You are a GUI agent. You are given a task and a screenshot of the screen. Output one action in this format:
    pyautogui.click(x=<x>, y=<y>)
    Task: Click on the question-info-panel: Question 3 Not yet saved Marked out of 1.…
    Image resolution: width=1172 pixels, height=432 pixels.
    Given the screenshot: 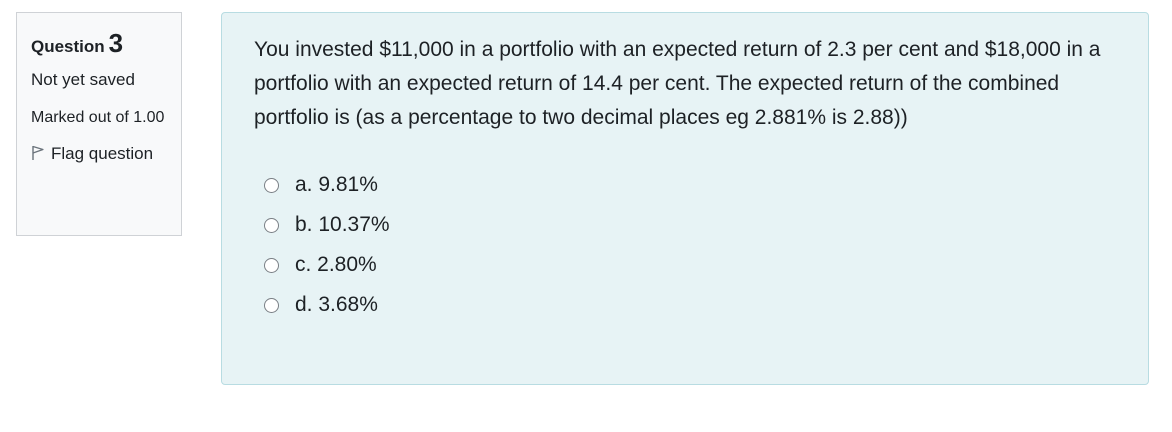 What is the action you would take?
    pyautogui.click(x=99, y=124)
    